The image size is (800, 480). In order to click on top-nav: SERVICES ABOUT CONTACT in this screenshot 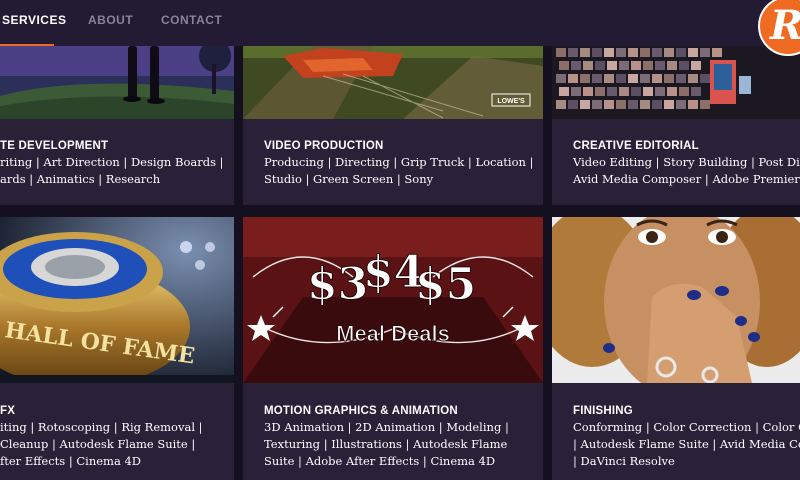, I will do `click(400, 23)`.